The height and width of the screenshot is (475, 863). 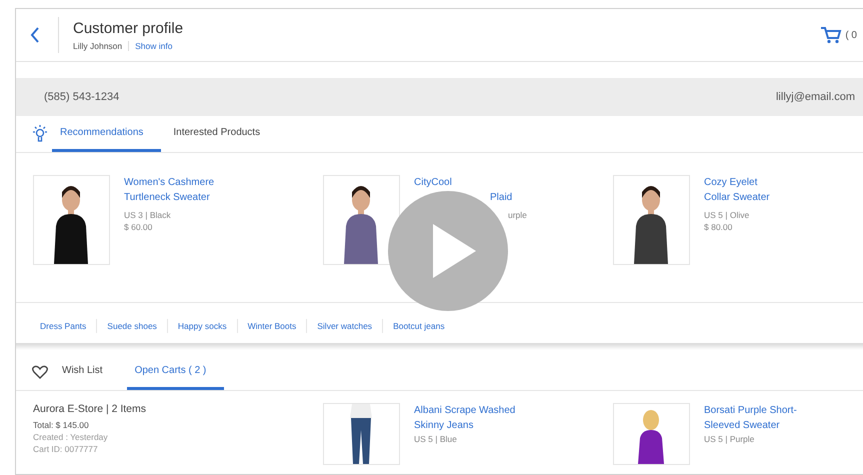 I want to click on product-detail: $ 80.00, so click(x=718, y=227).